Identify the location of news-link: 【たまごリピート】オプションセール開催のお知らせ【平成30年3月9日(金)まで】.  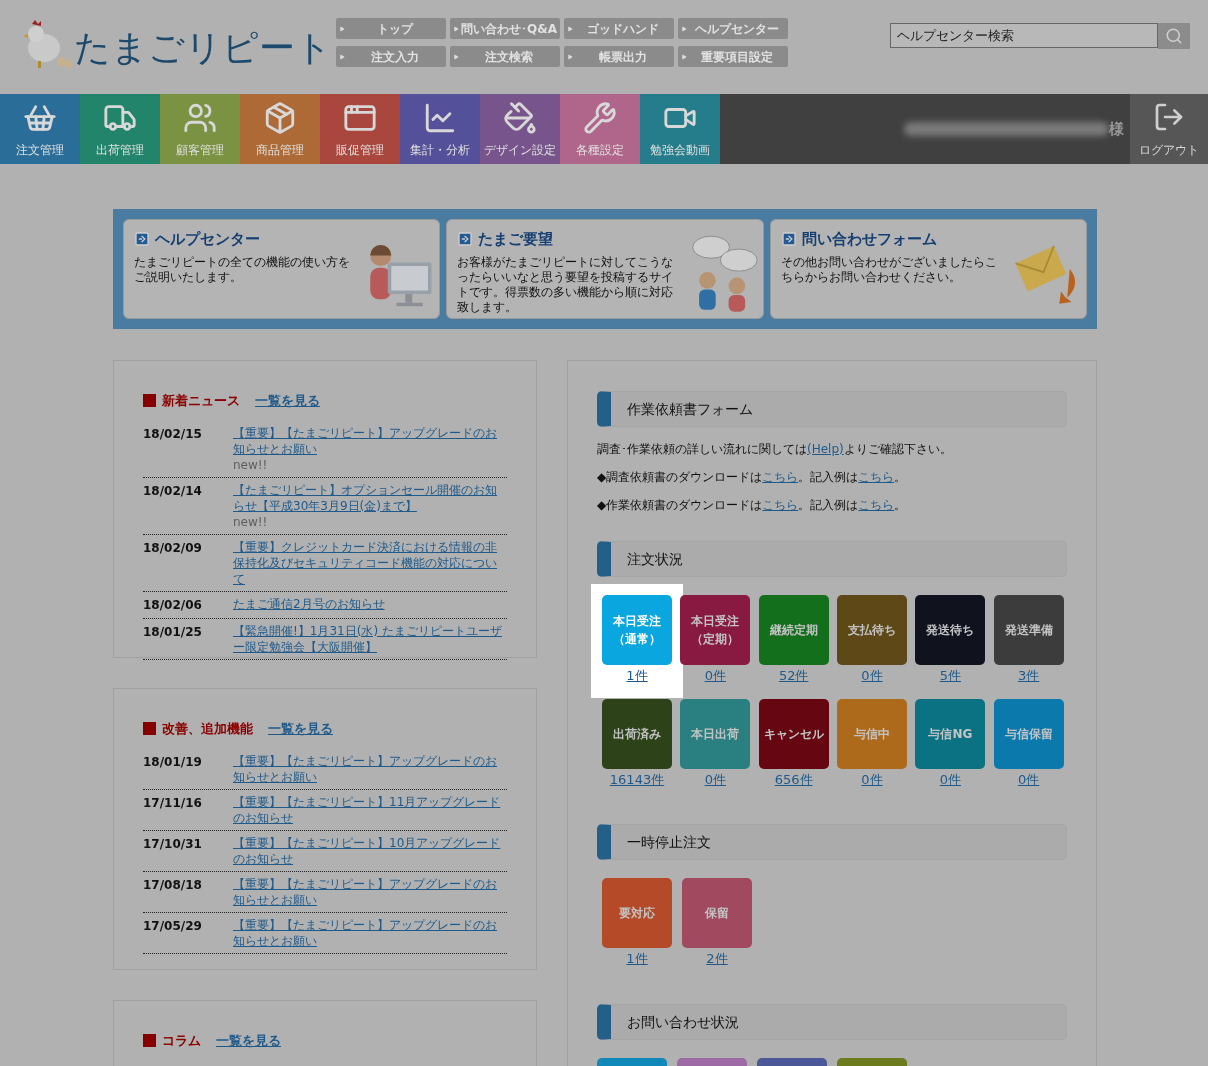
(370, 497).